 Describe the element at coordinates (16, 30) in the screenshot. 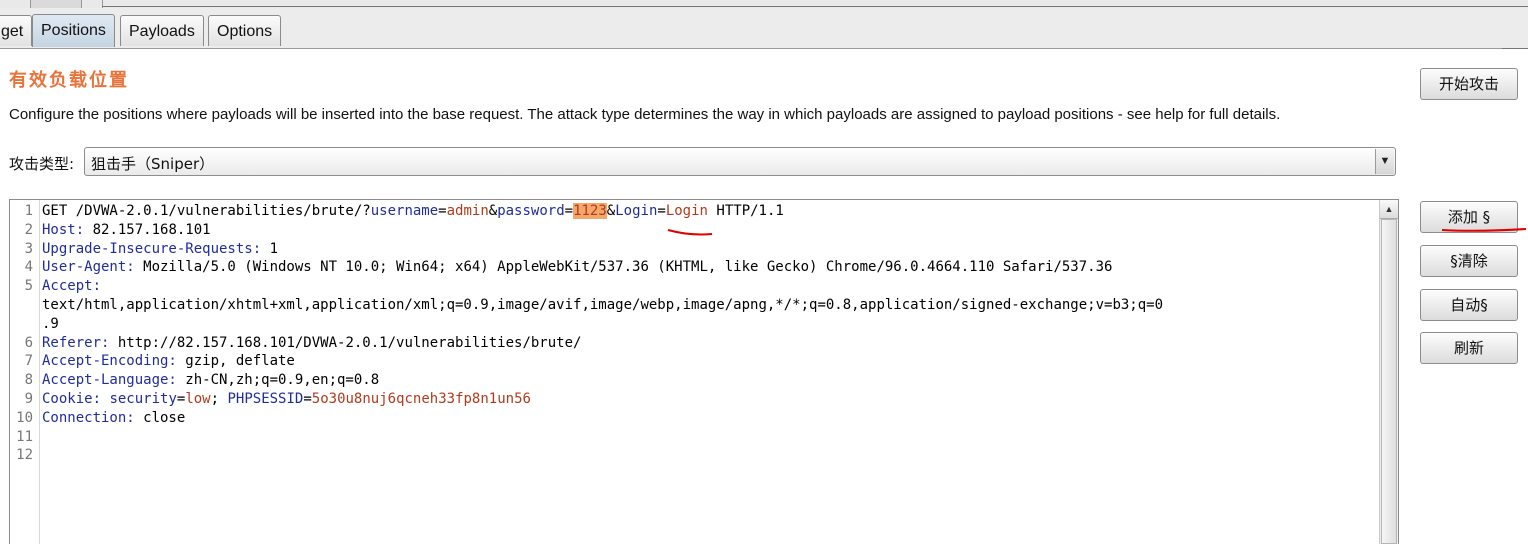

I see `tab-target: get` at that location.